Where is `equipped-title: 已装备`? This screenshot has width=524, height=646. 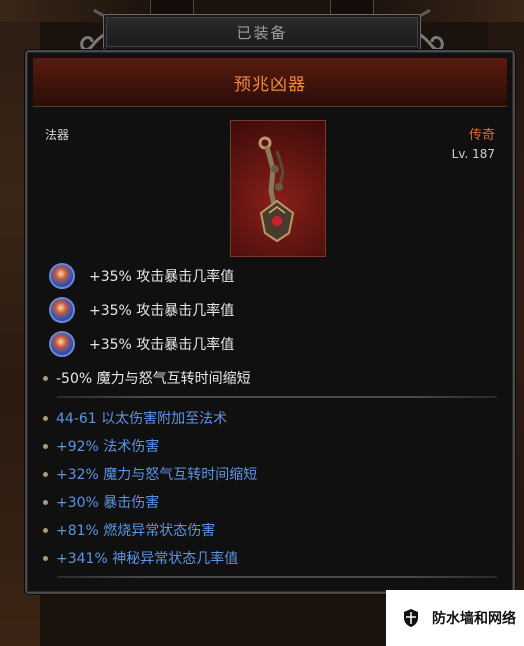 equipped-title: 已装备 is located at coordinates (262, 33).